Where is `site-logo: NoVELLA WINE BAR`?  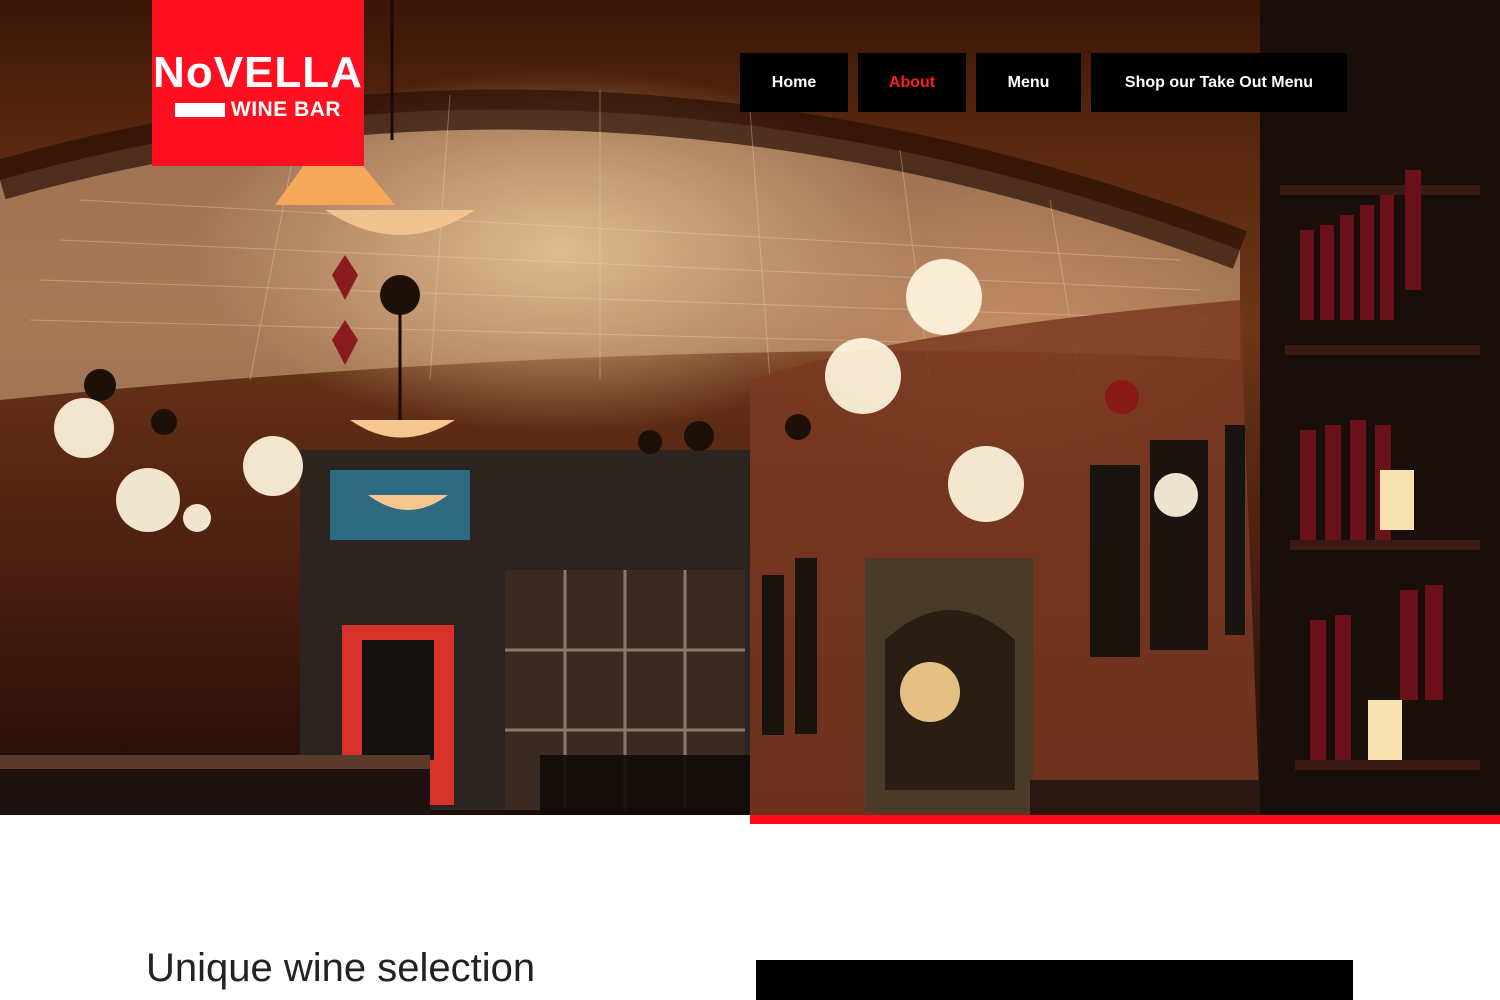 site-logo: NoVELLA WINE BAR is located at coordinates (258, 83).